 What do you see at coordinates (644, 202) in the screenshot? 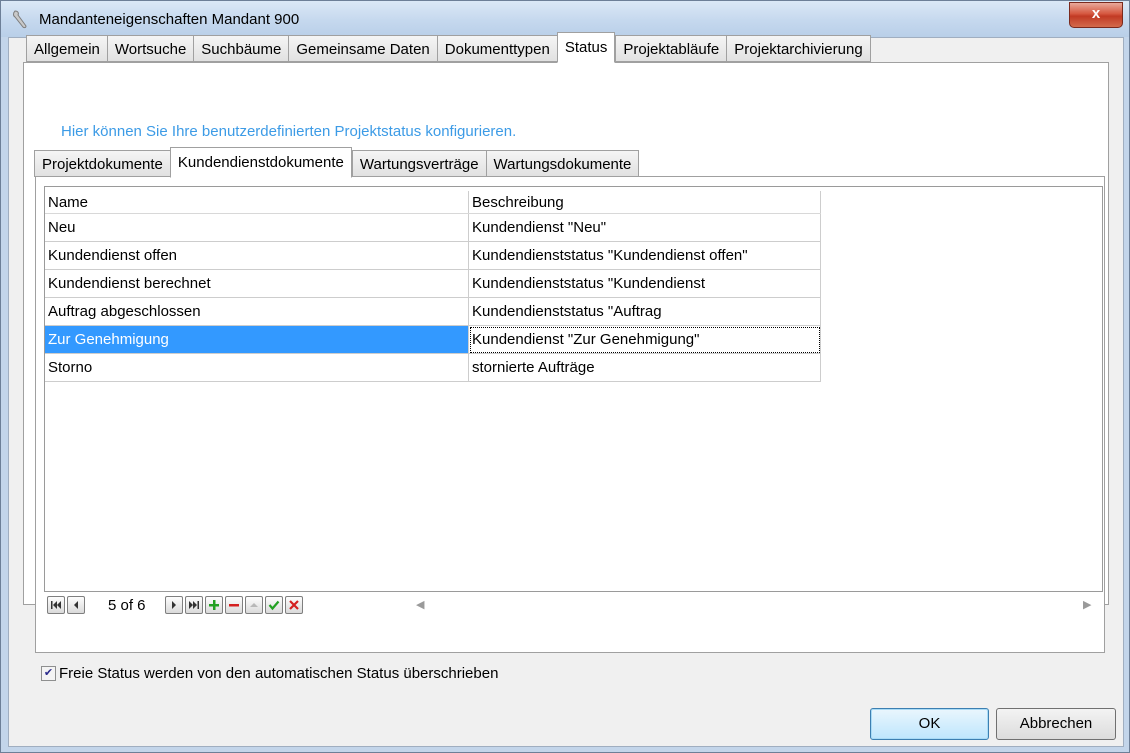
I see `column-header-beschreibung: Beschreibung` at bounding box center [644, 202].